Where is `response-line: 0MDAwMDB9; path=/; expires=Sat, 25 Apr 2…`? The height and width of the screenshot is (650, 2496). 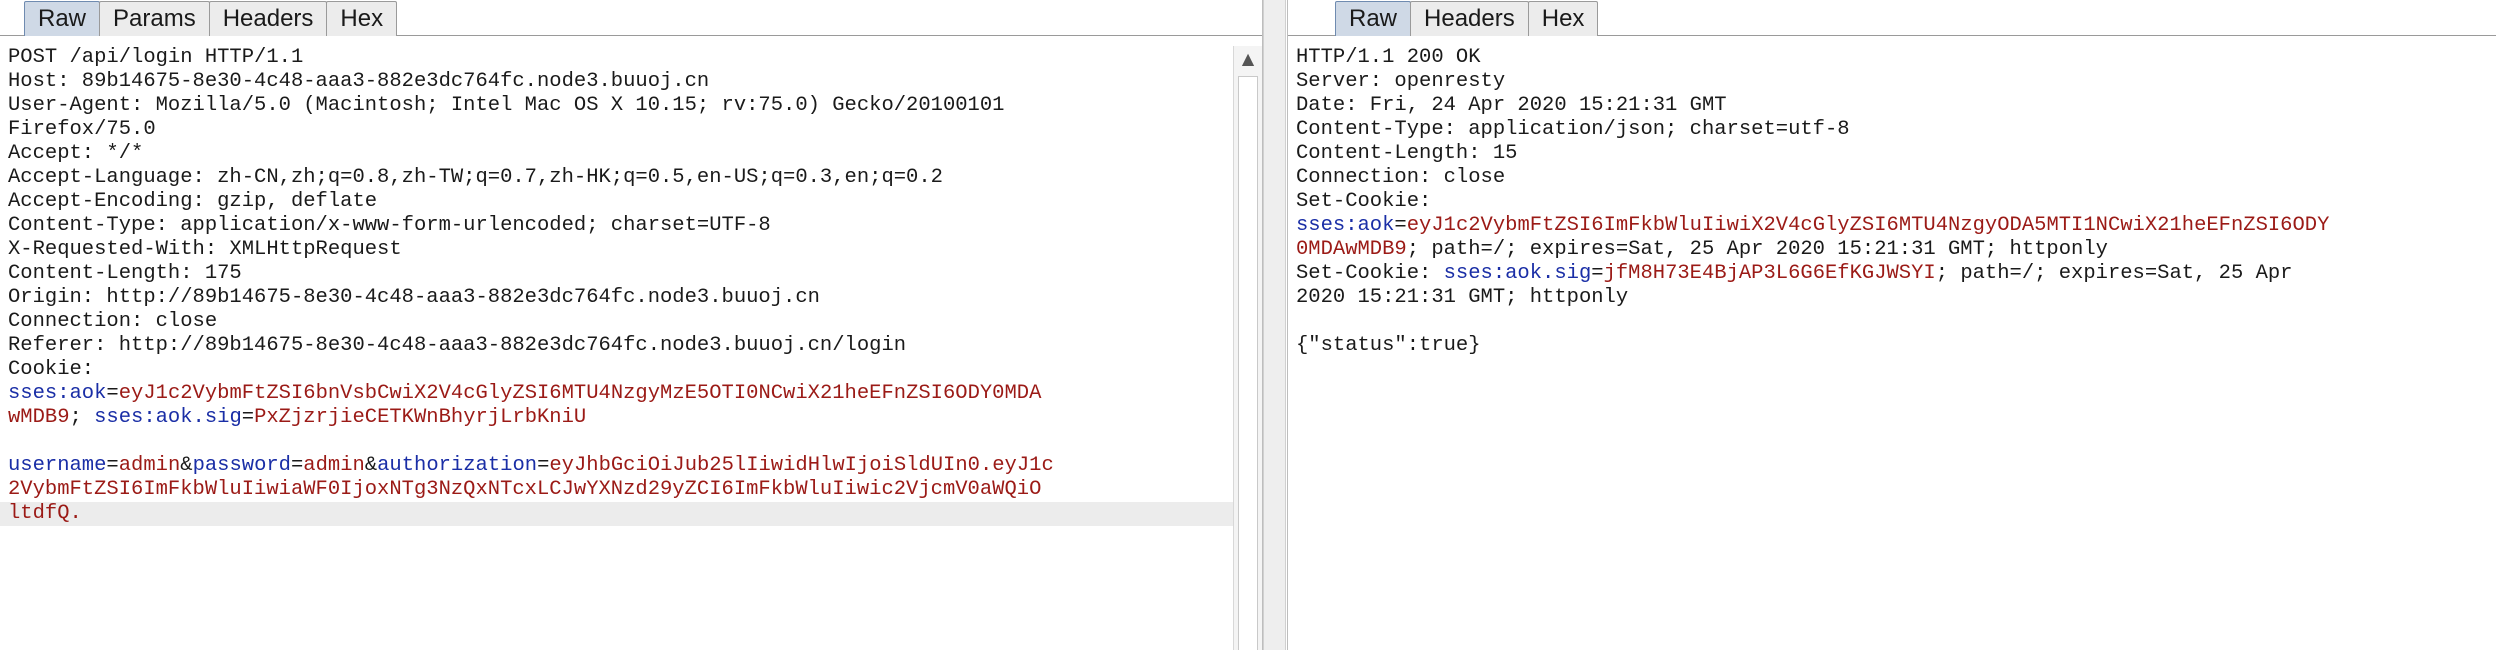 response-line: 0MDAwMDB9; path=/; expires=Sat, 25 Apr 2… is located at coordinates (1896, 250).